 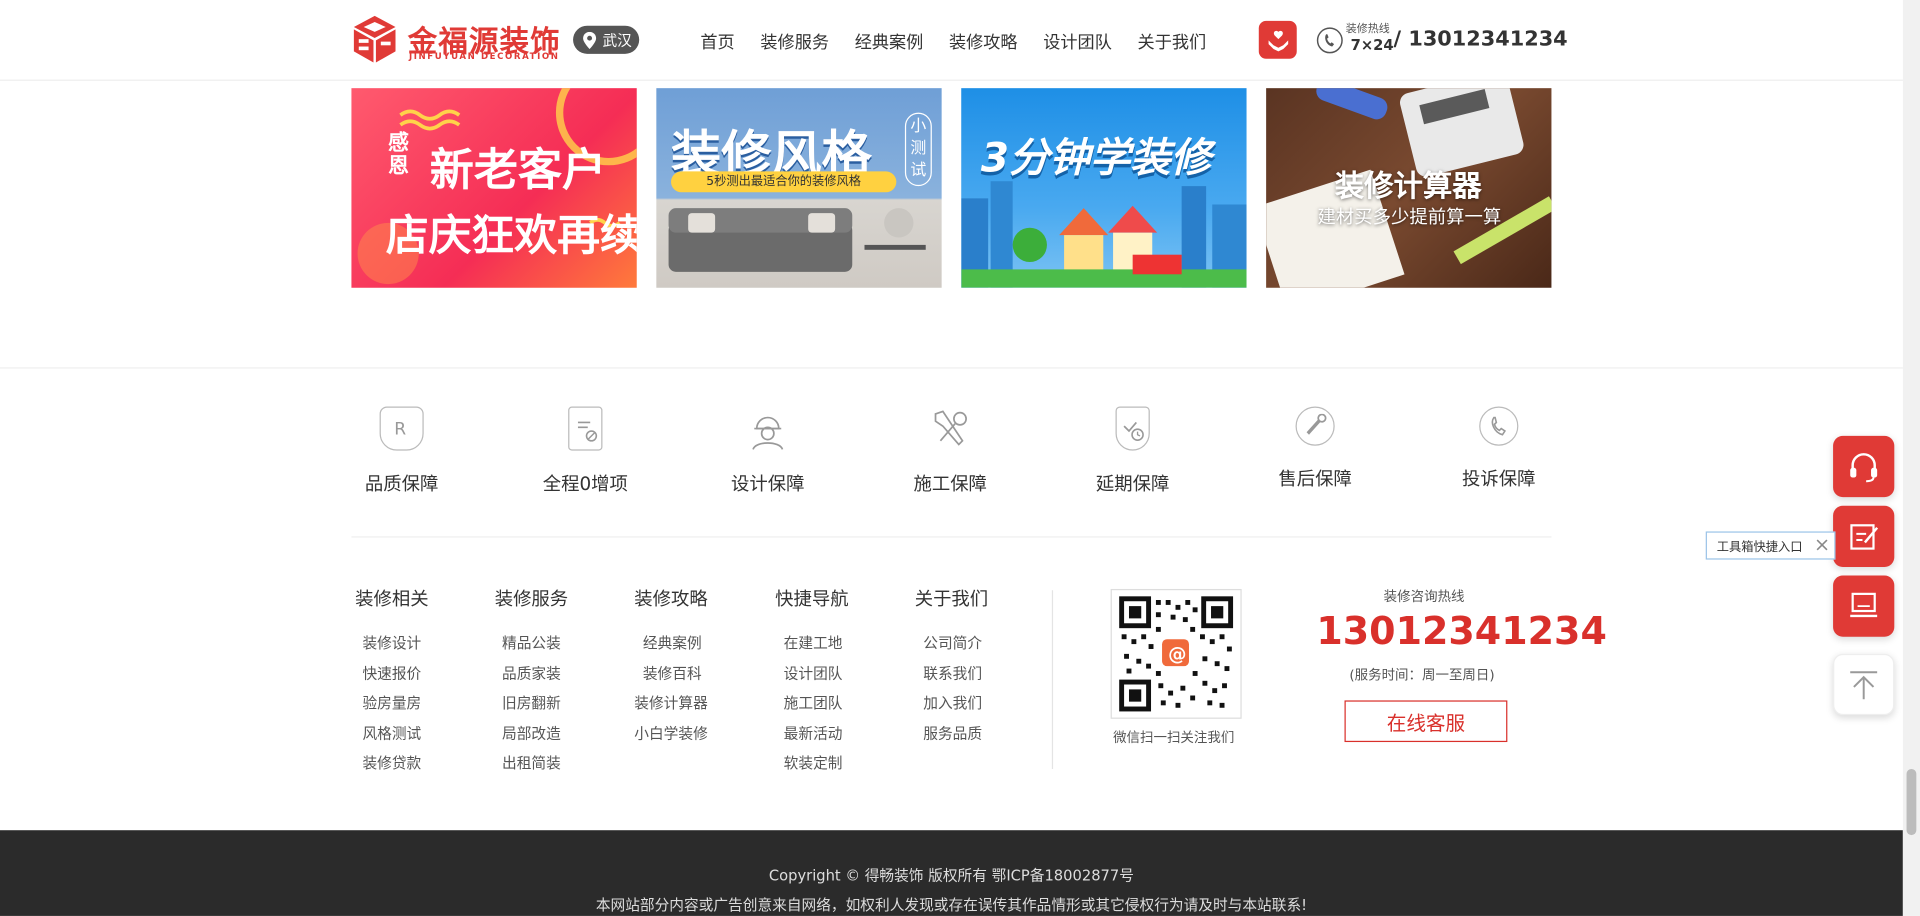 What do you see at coordinates (768, 429) in the screenshot?
I see `worker-icon` at bounding box center [768, 429].